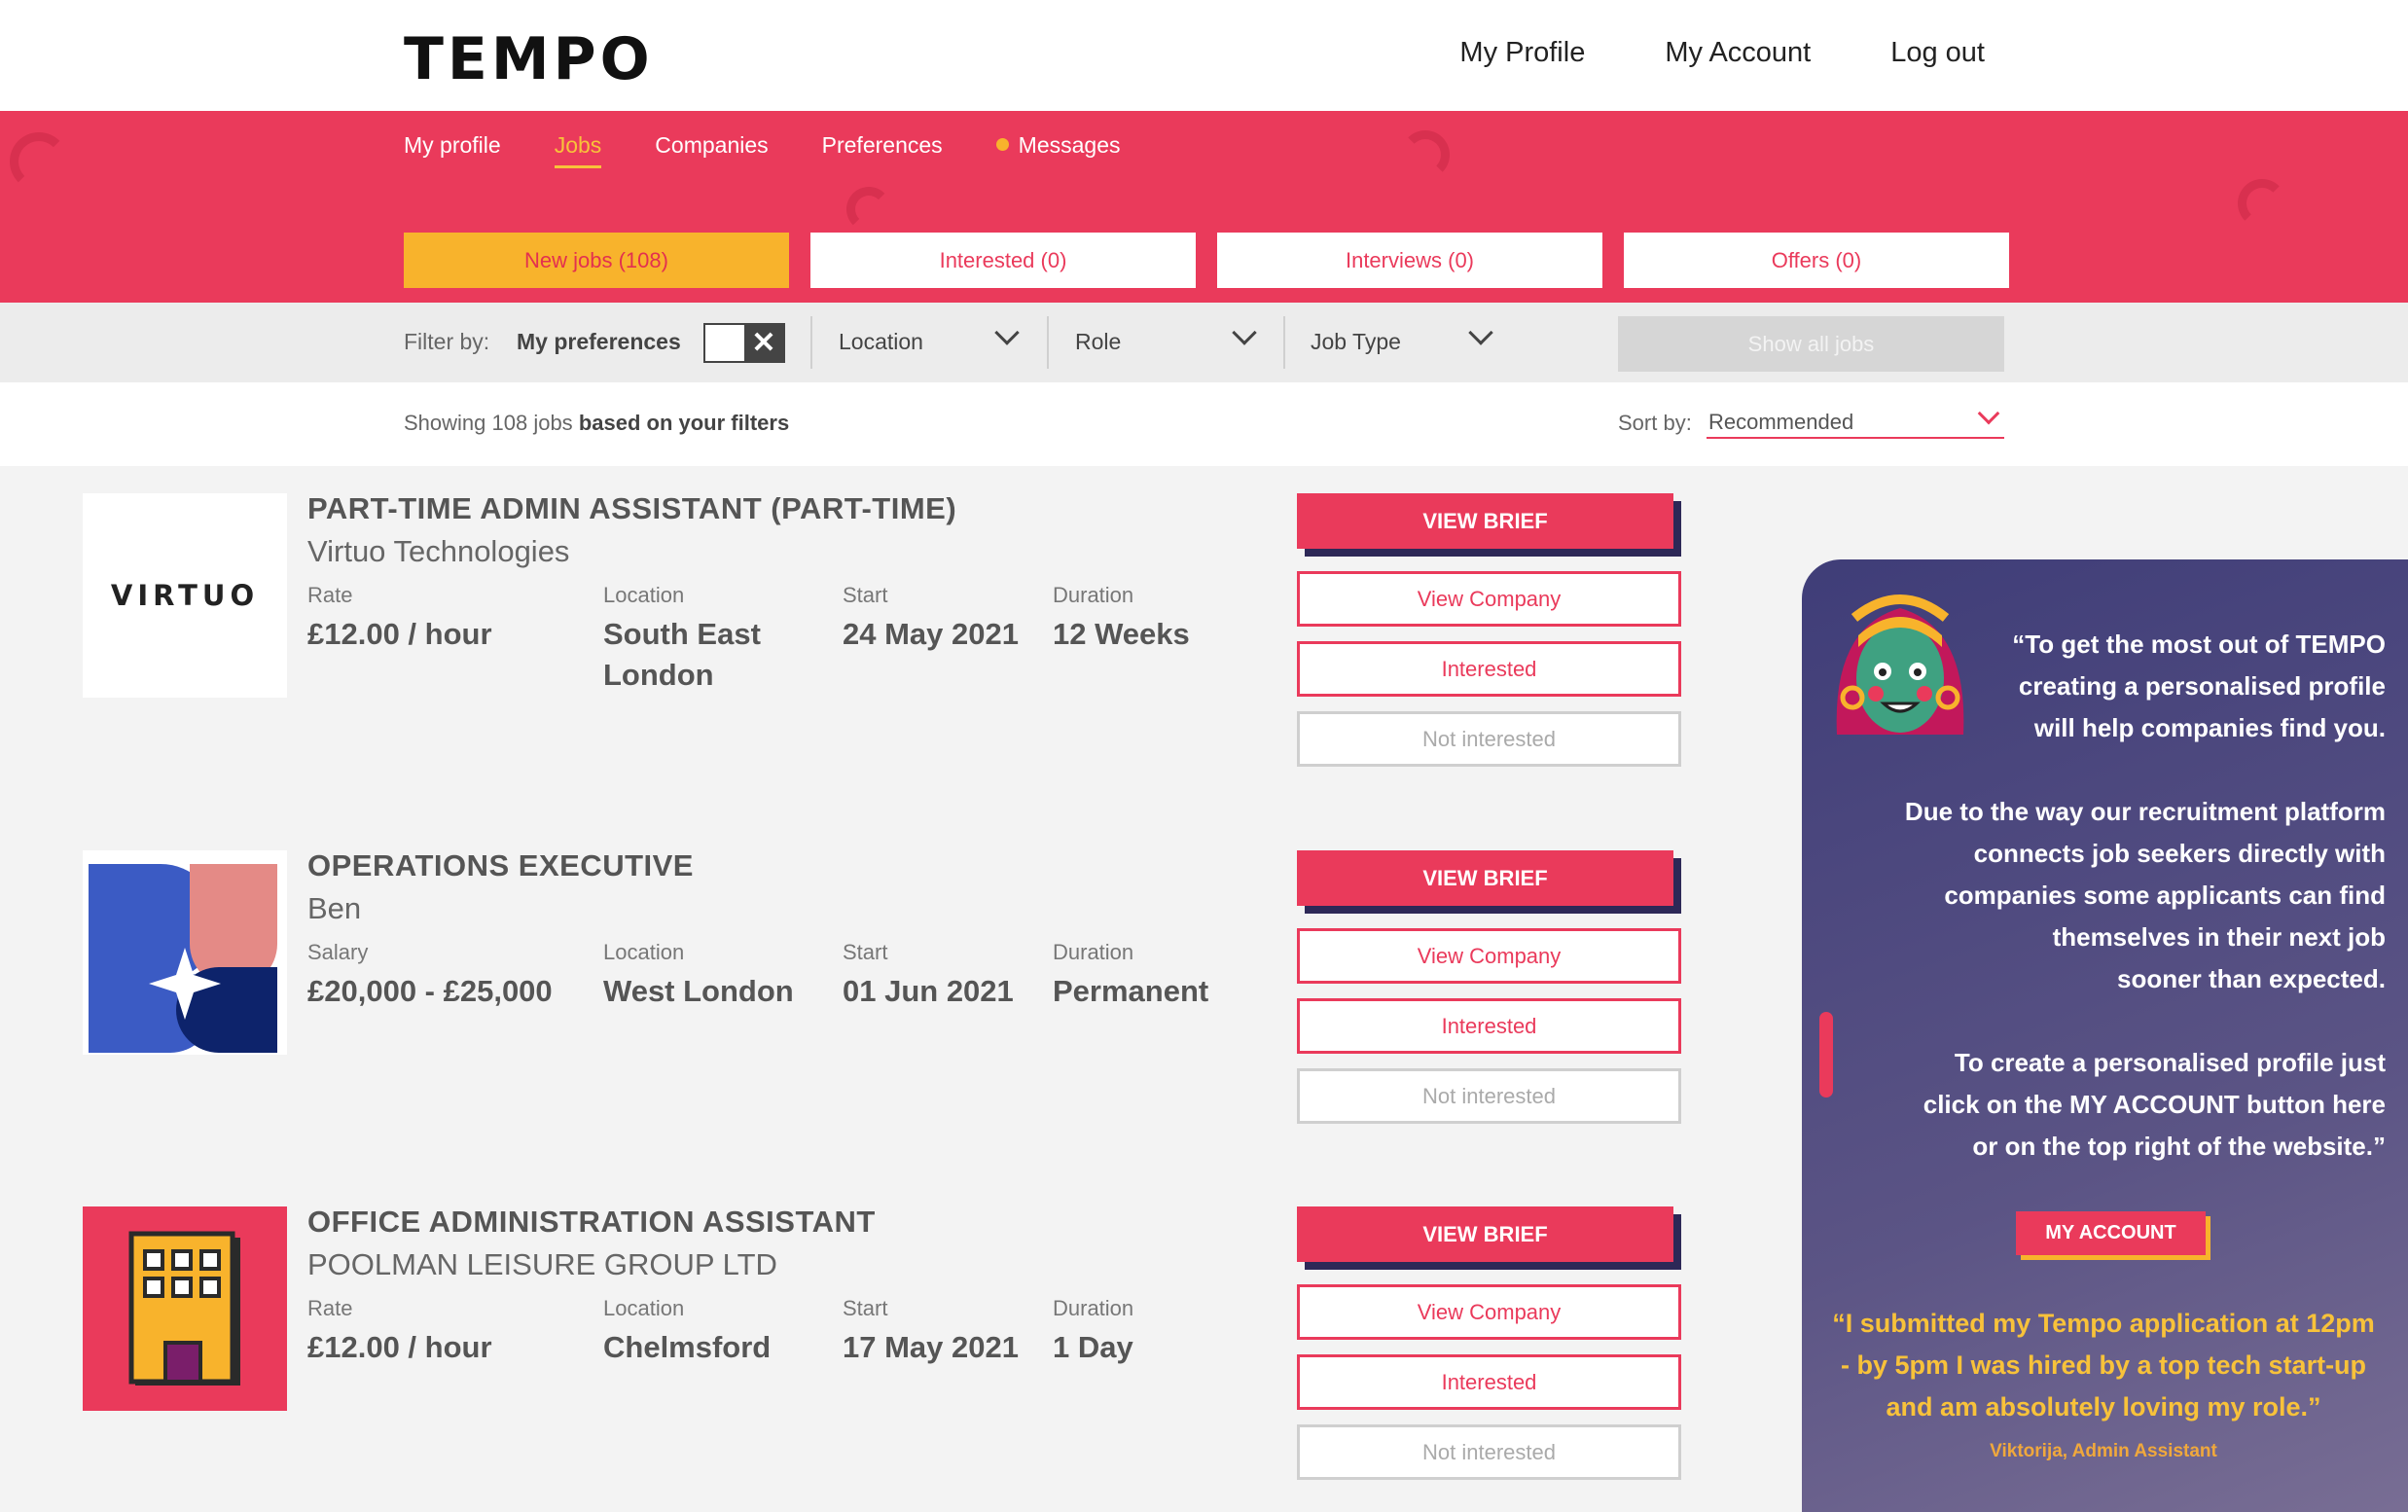  What do you see at coordinates (1811, 344) in the screenshot?
I see `show-all-jobs-button: Show all jobs` at bounding box center [1811, 344].